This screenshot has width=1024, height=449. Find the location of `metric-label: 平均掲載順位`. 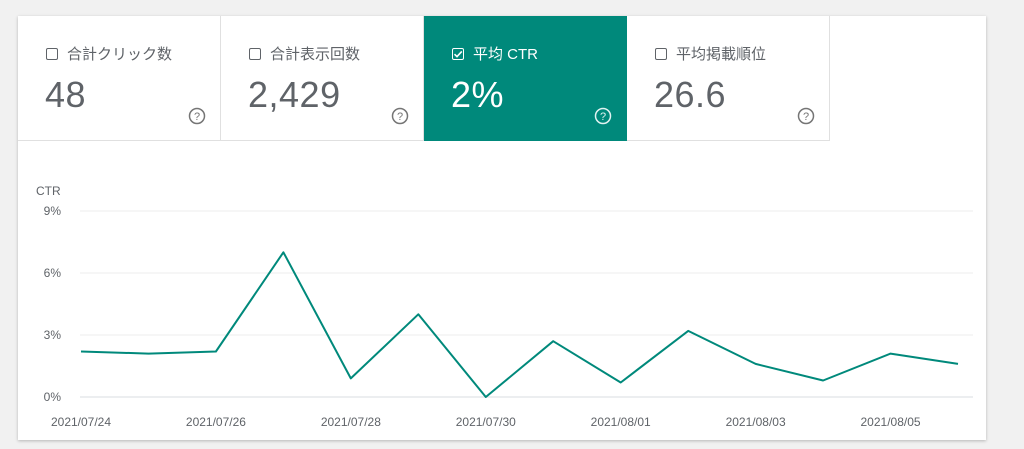

metric-label: 平均掲載順位 is located at coordinates (721, 54).